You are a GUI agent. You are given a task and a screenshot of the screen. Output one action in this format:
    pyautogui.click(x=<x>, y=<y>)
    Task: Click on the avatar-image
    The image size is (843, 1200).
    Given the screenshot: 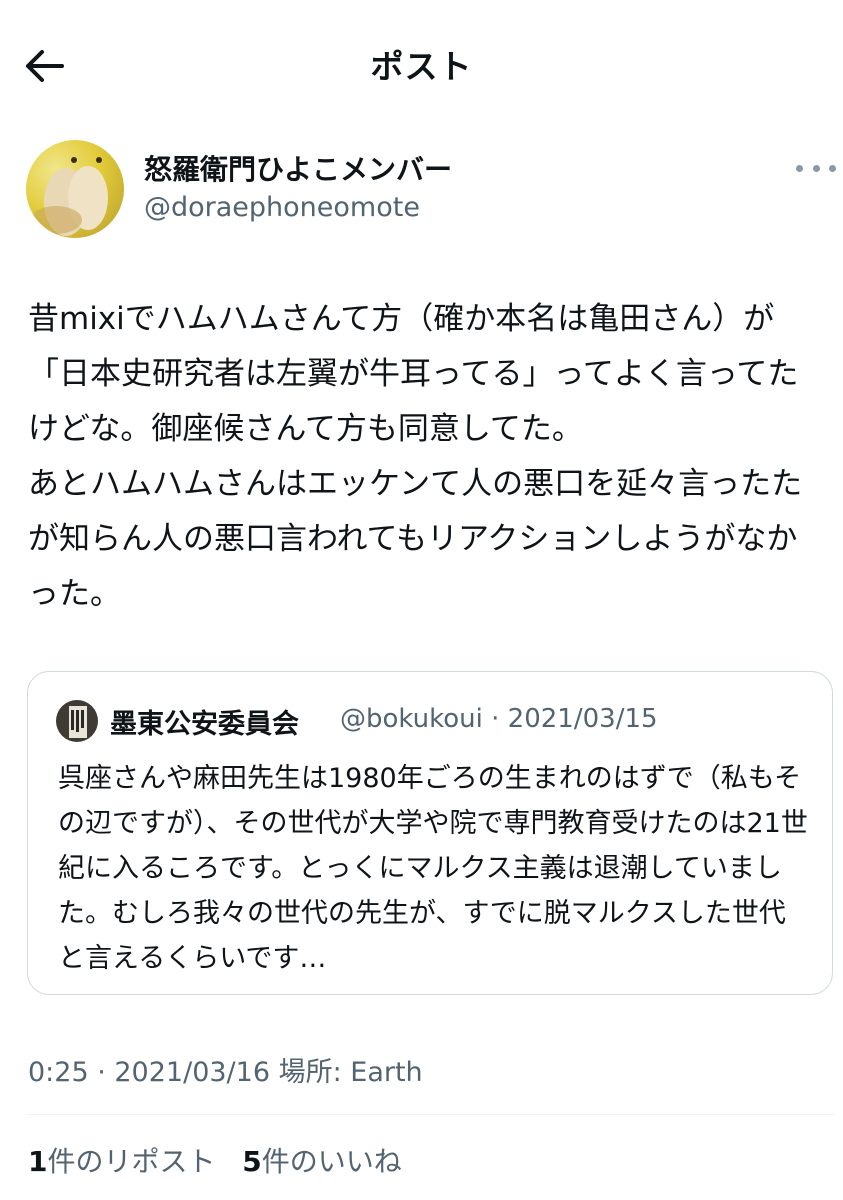 What is the action you would take?
    pyautogui.click(x=69, y=196)
    